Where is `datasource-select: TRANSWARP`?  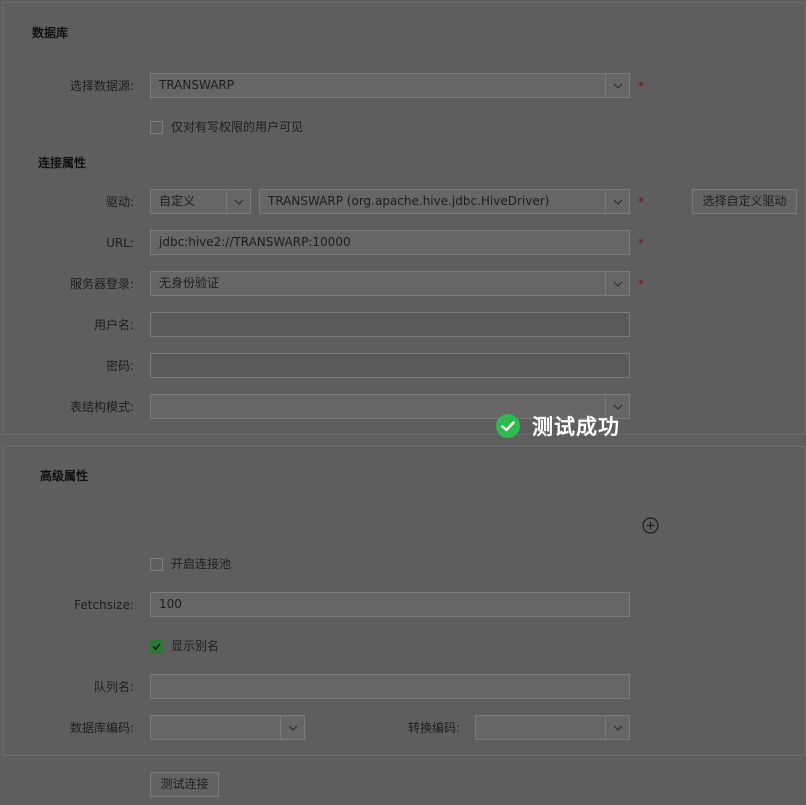
datasource-select: TRANSWARP is located at coordinates (390, 85).